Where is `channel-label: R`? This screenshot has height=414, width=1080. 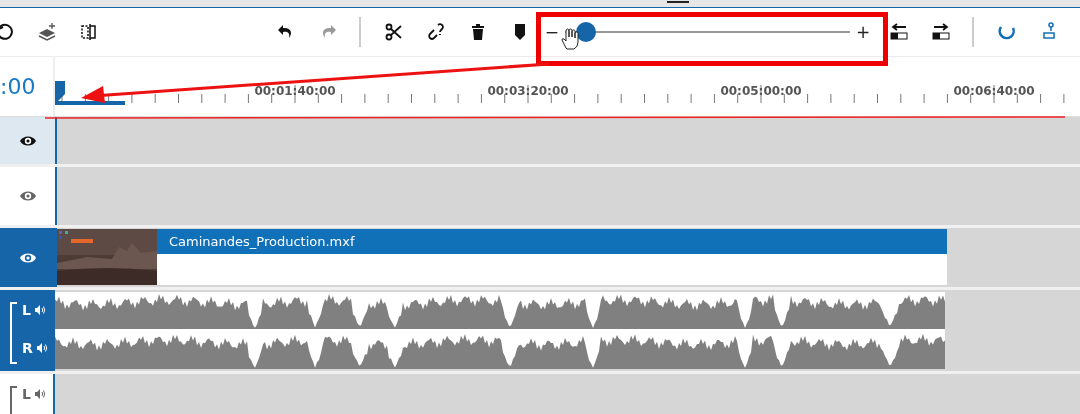 channel-label: R is located at coordinates (27, 348).